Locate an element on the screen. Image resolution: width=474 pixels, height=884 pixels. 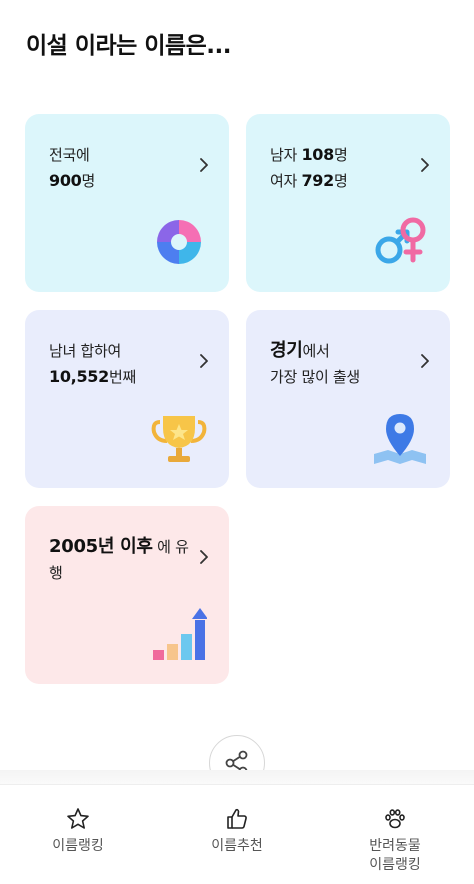
rank-text: 남녀 합하여 10,552번째 is located at coordinates (121, 364).